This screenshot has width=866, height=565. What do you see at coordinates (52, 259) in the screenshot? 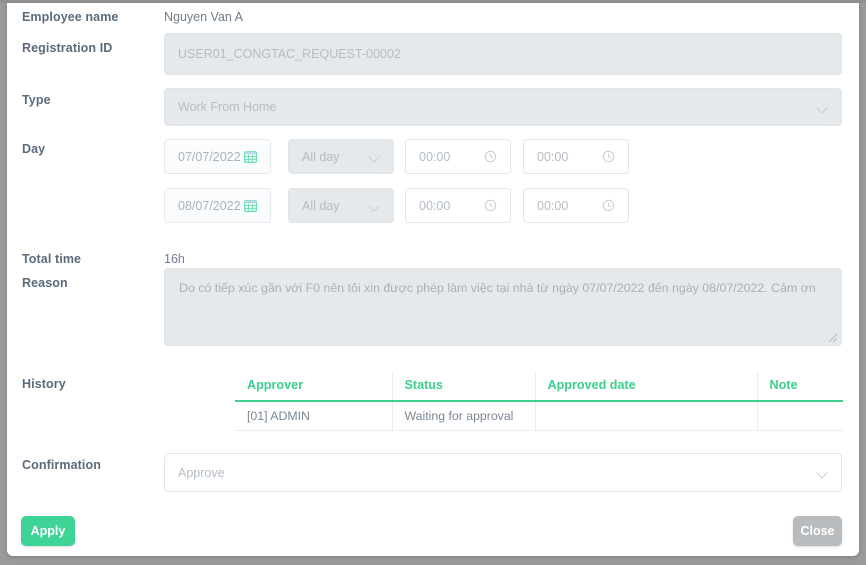
I see `total-time-label: Total time` at bounding box center [52, 259].